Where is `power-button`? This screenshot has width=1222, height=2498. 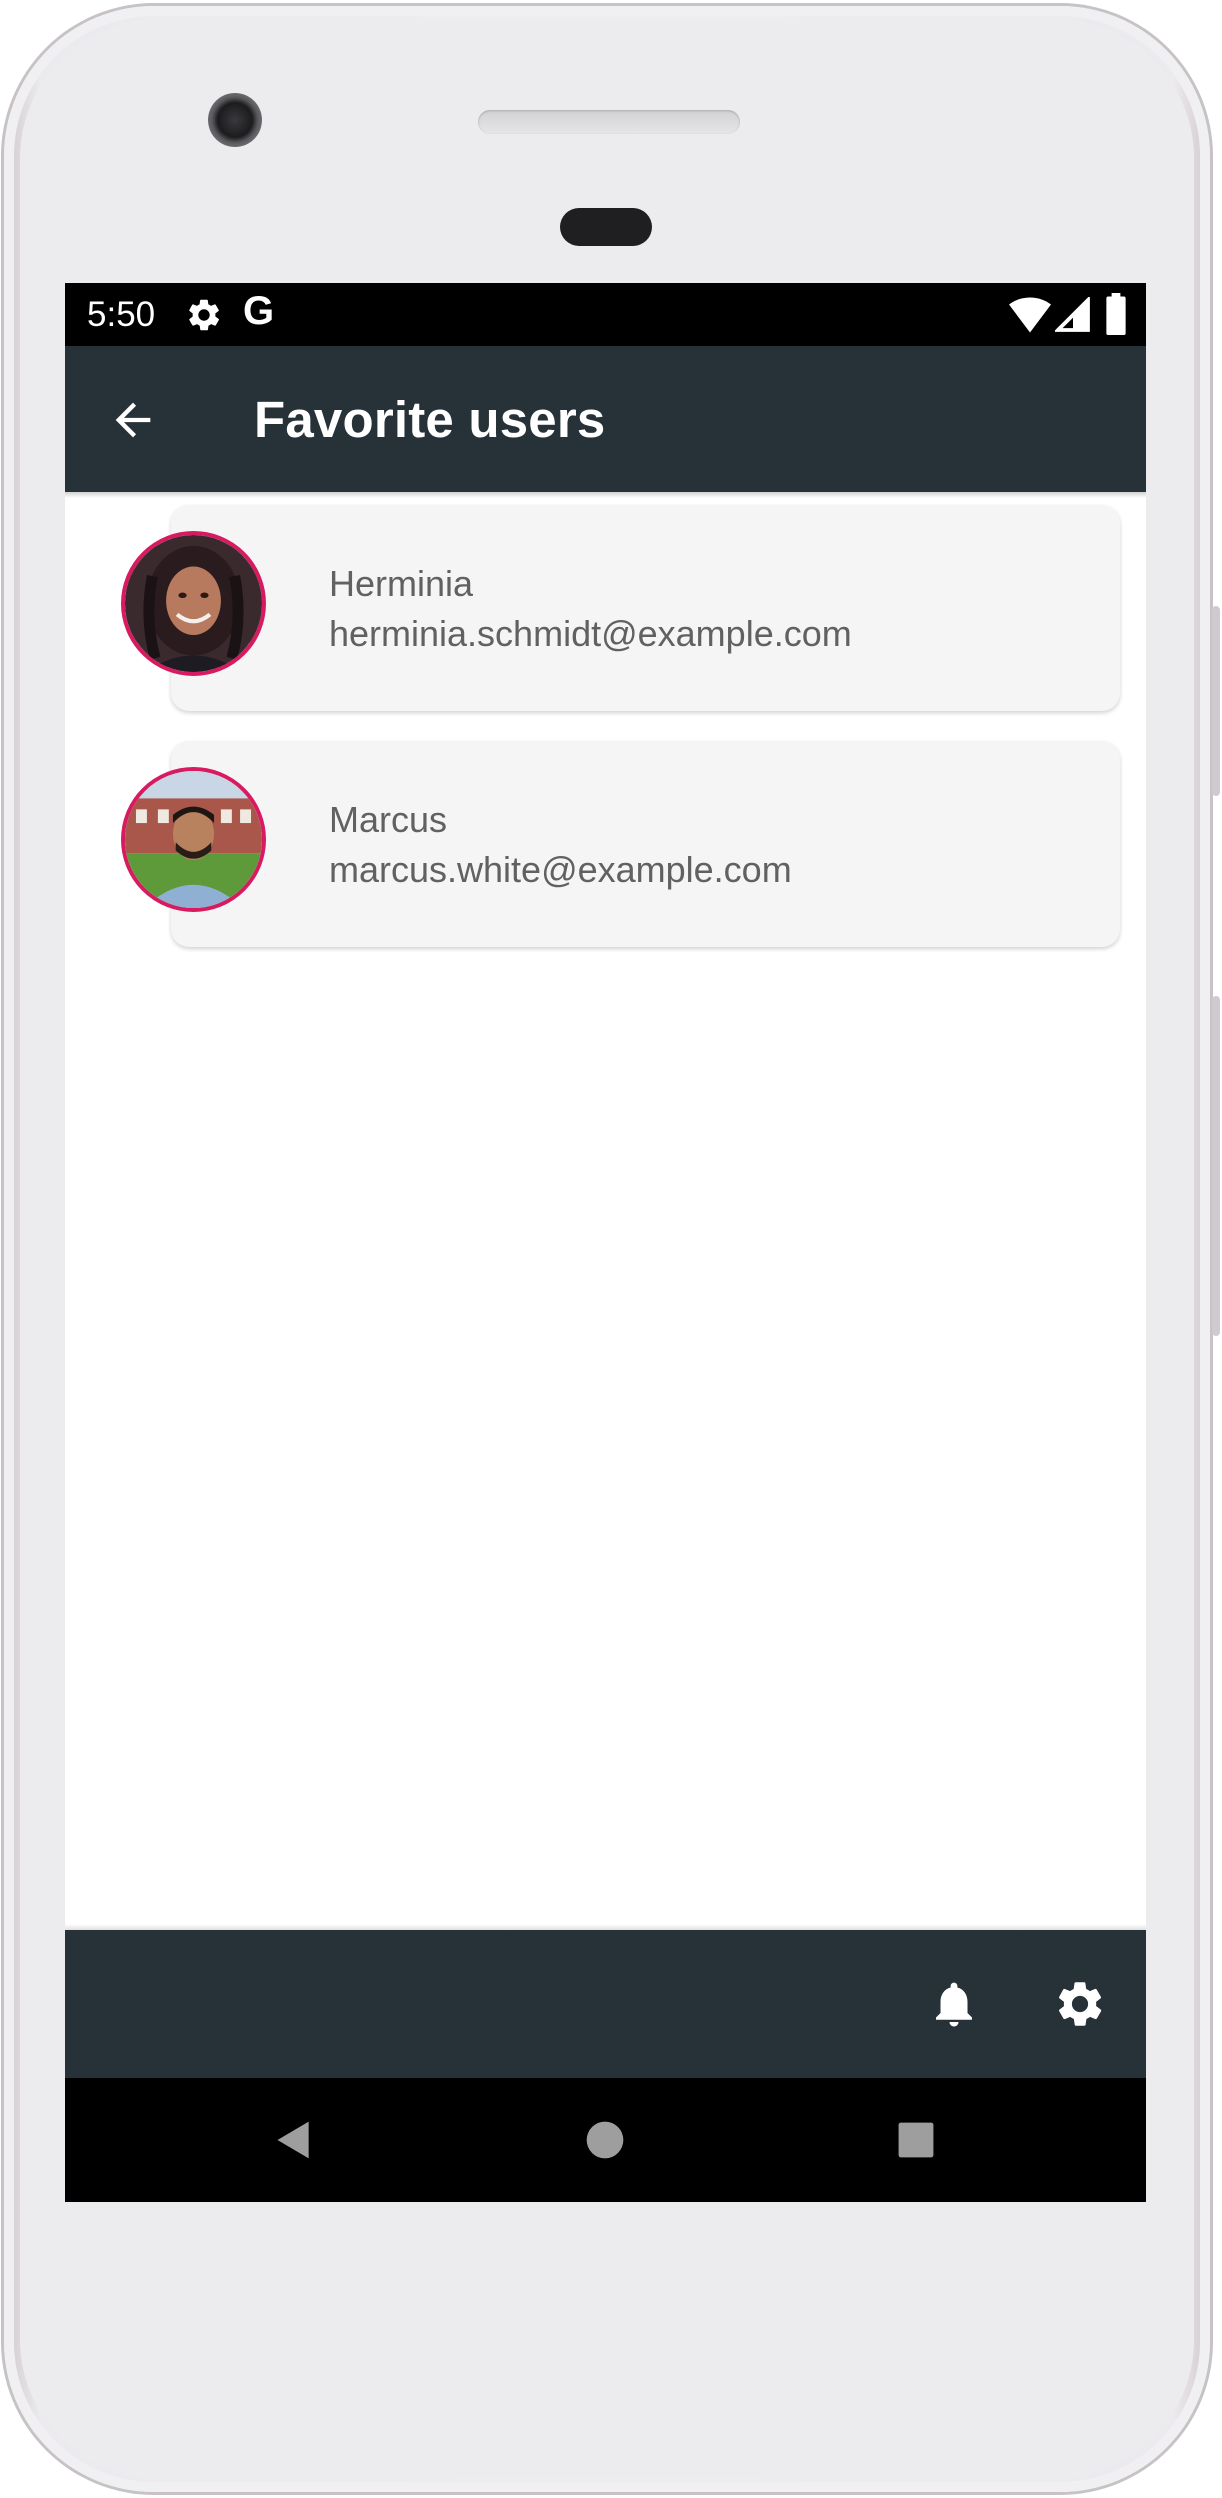 power-button is located at coordinates (1216, 701).